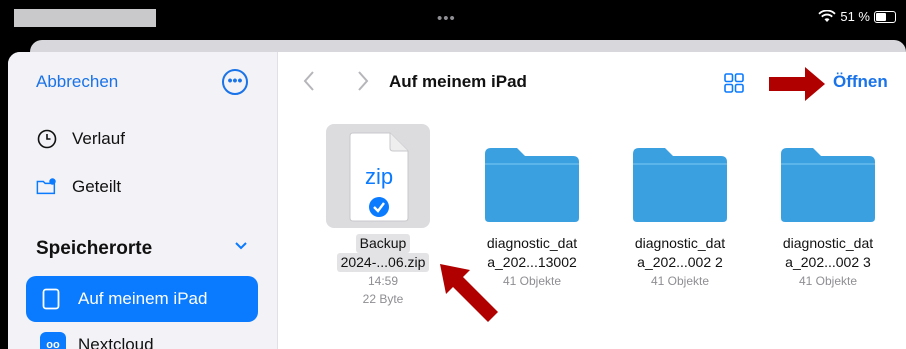 This screenshot has height=349, width=906. What do you see at coordinates (680, 252) in the screenshot?
I see `folder-name: diagnostic_dat a_202...002 2` at bounding box center [680, 252].